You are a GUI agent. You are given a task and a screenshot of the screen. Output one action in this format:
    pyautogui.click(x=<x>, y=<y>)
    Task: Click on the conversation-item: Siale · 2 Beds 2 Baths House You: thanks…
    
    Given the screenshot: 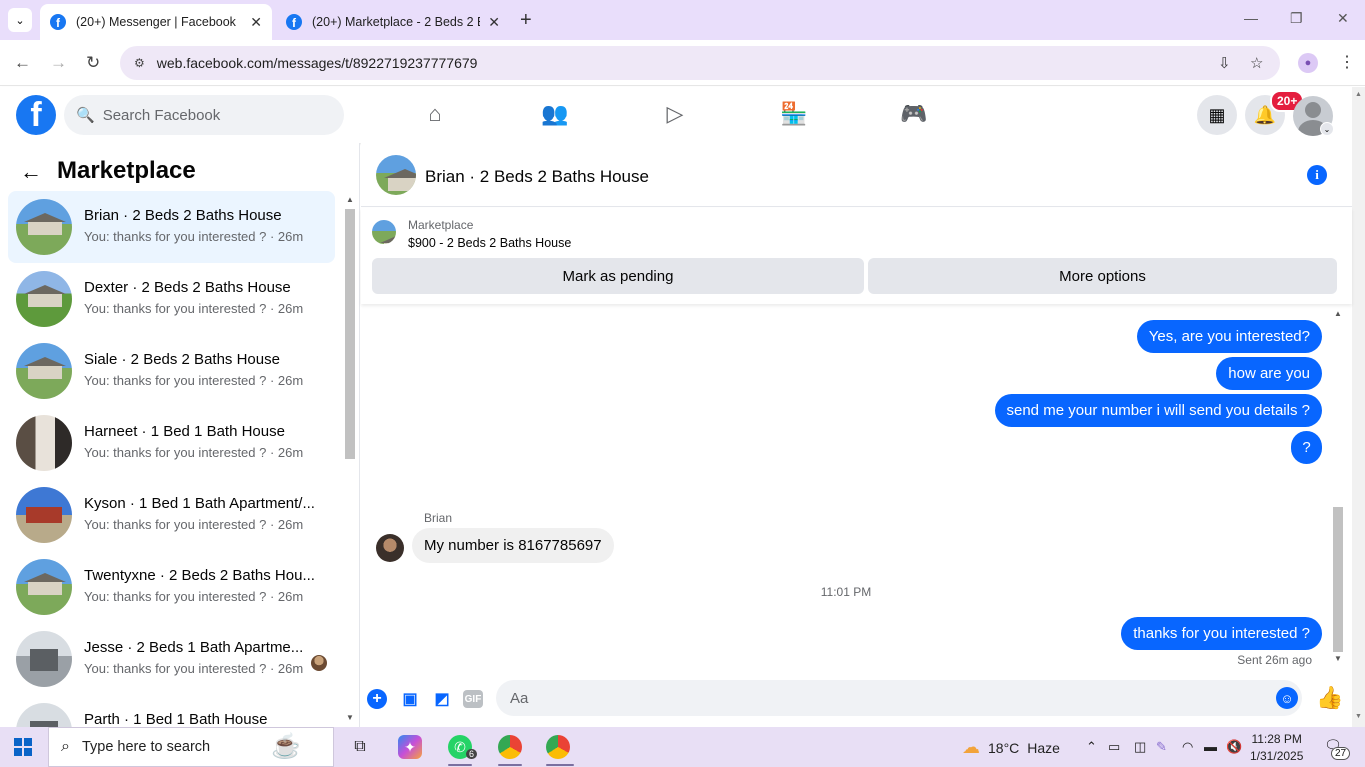 What is the action you would take?
    pyautogui.click(x=171, y=371)
    